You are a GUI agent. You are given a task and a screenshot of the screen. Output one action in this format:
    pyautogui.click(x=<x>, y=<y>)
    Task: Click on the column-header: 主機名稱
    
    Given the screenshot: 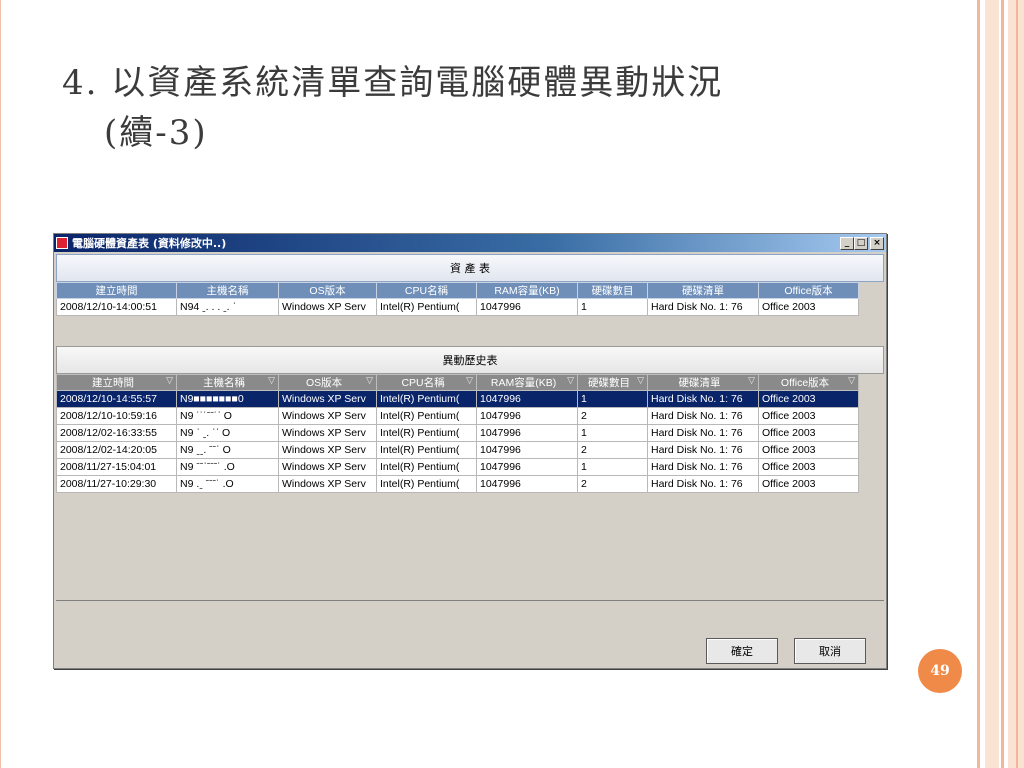 What is the action you would take?
    pyautogui.click(x=227, y=290)
    